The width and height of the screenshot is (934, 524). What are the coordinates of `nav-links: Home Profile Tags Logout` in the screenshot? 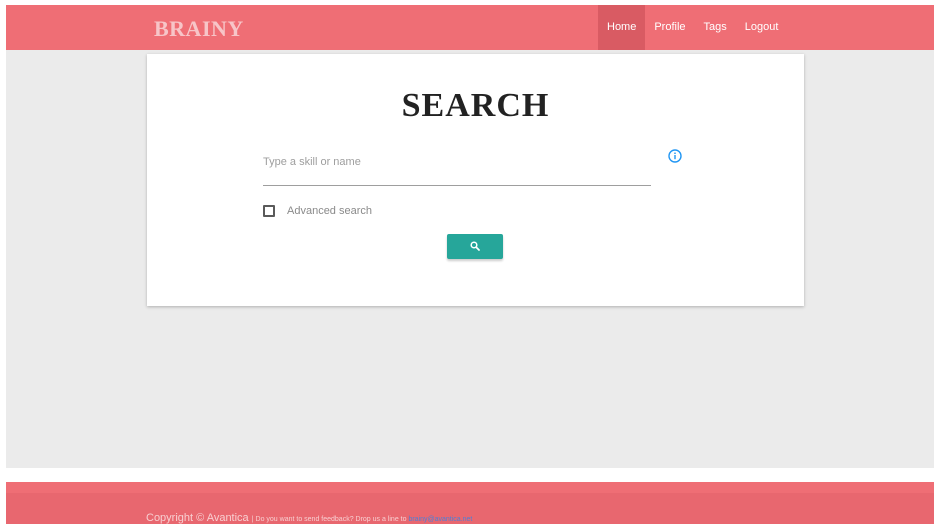 It's located at (692, 27).